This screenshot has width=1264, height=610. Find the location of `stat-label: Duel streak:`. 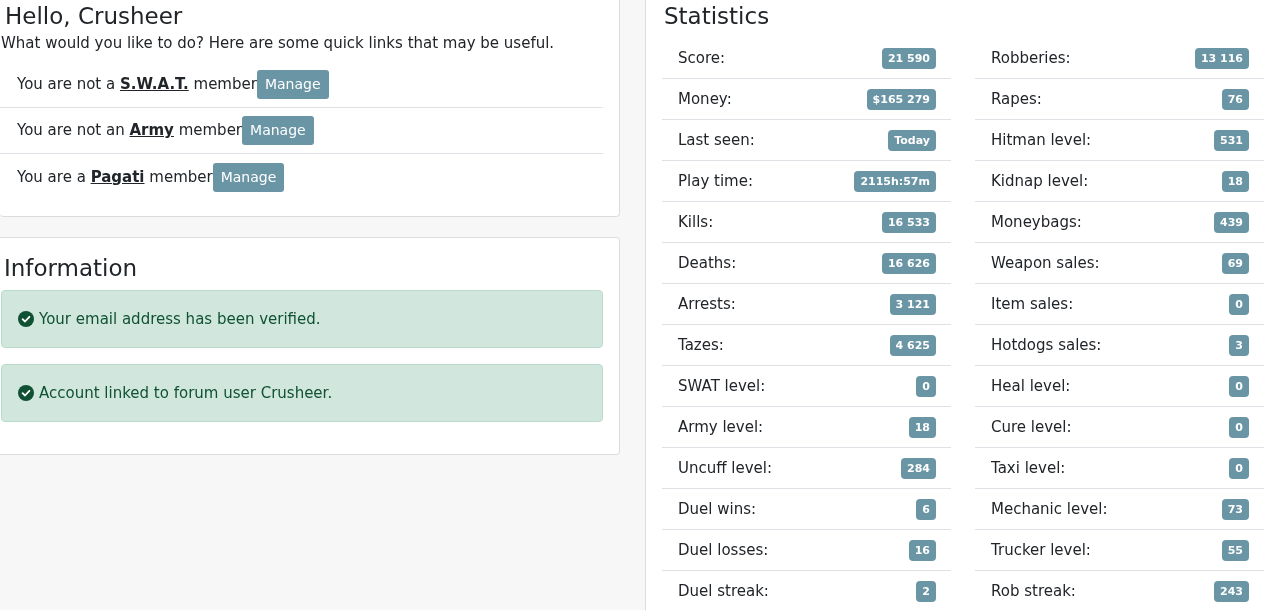

stat-label: Duel streak: is located at coordinates (723, 592).